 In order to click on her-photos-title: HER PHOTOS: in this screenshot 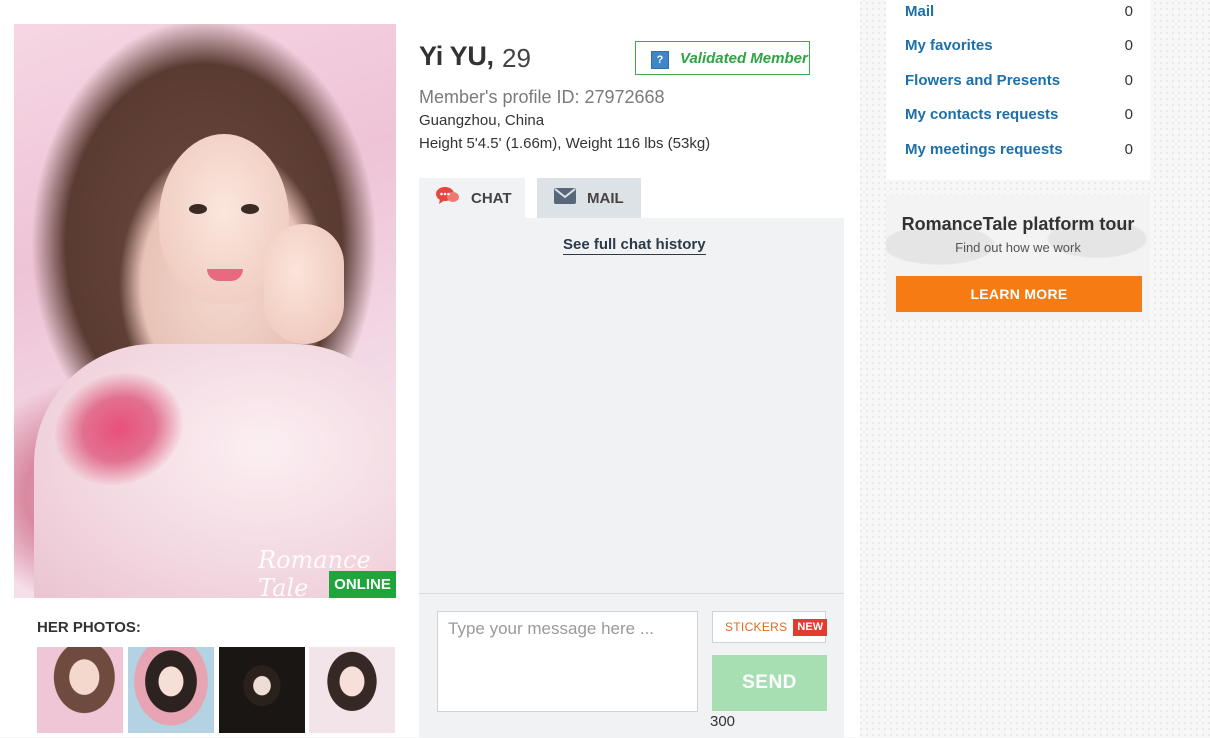, I will do `click(89, 627)`.